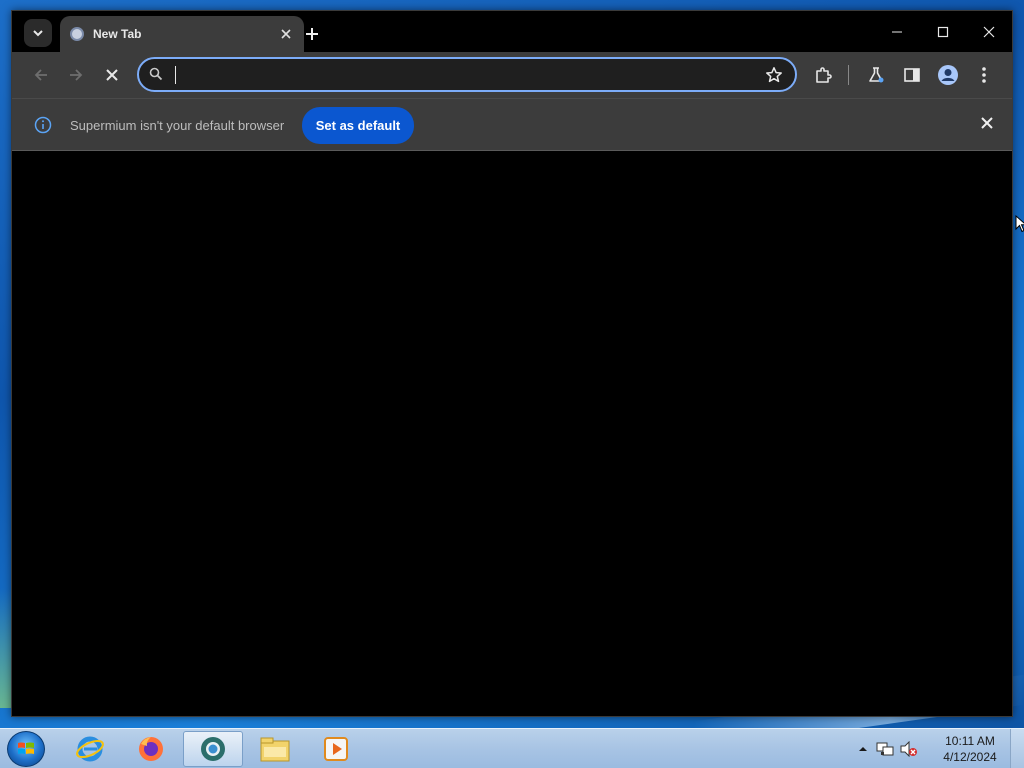  What do you see at coordinates (77, 34) in the screenshot?
I see `supermium-favicon-icon` at bounding box center [77, 34].